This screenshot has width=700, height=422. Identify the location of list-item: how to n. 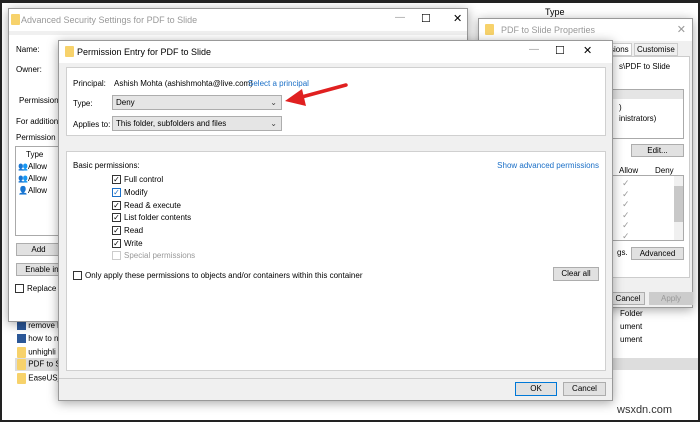
(37, 339).